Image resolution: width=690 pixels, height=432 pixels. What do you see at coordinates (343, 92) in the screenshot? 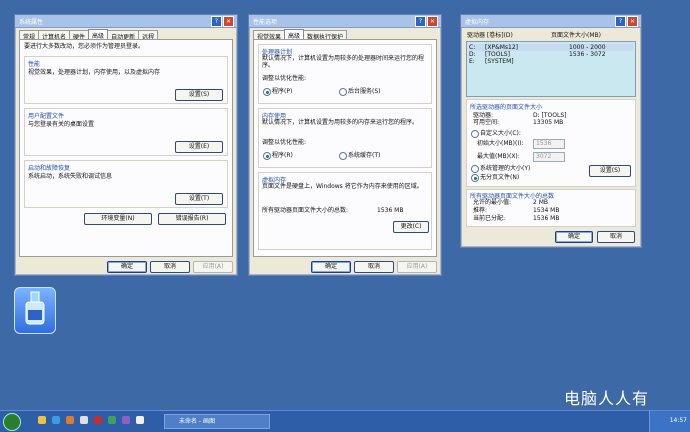
I see `background-services-radio` at bounding box center [343, 92].